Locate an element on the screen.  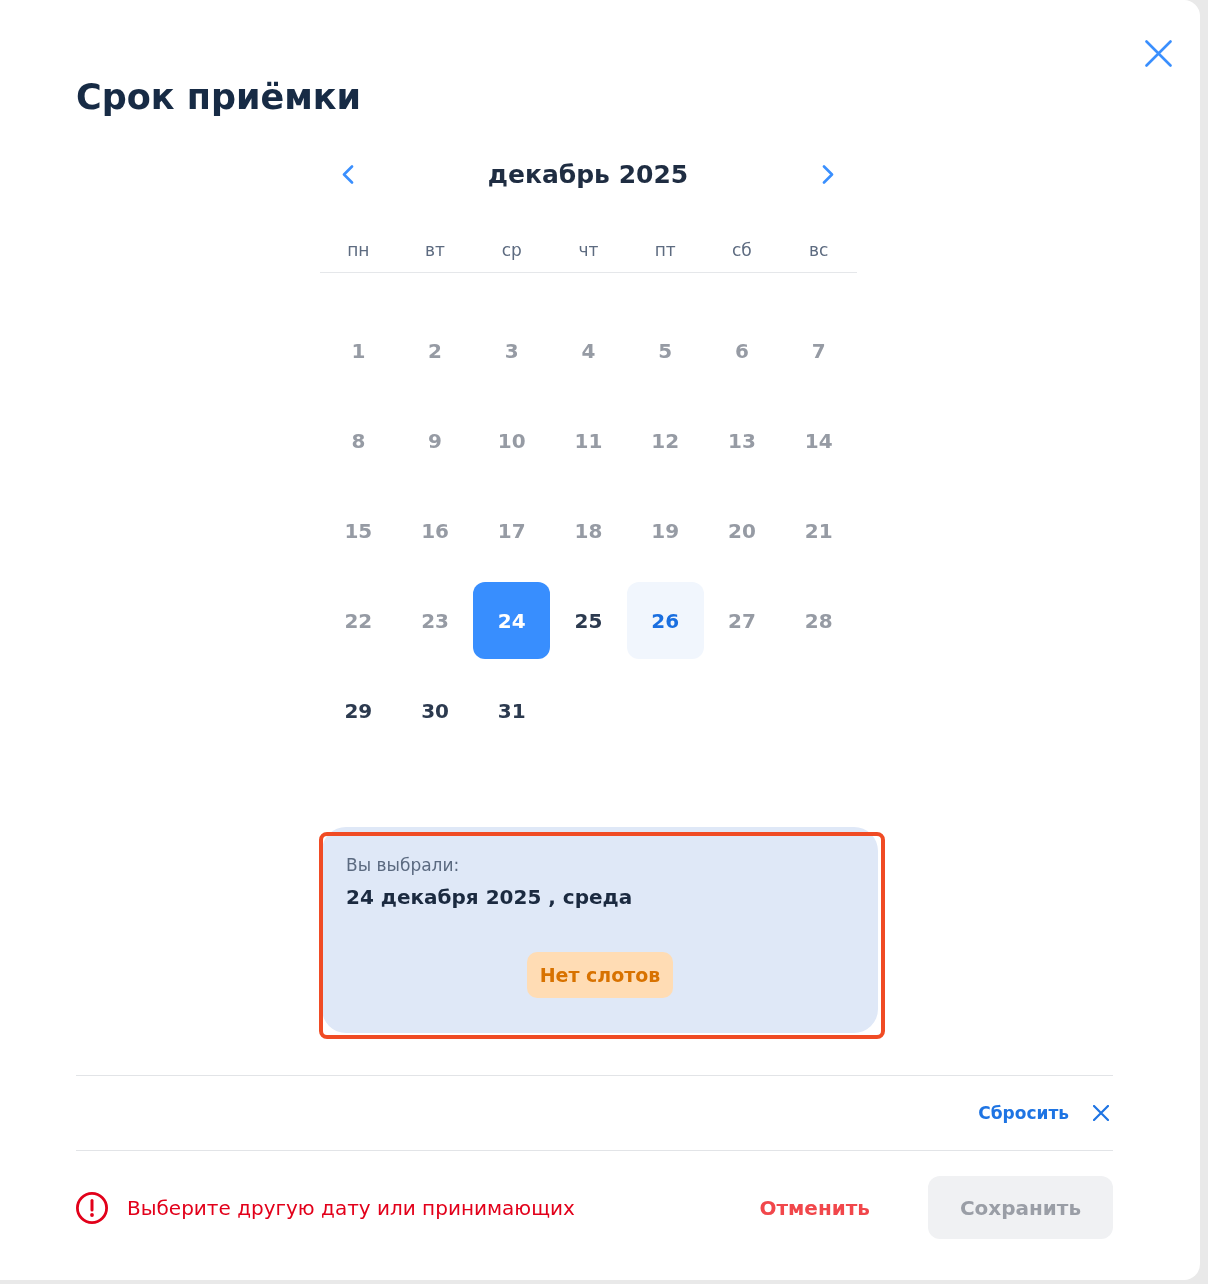
weekday-label: чт is located at coordinates (588, 250).